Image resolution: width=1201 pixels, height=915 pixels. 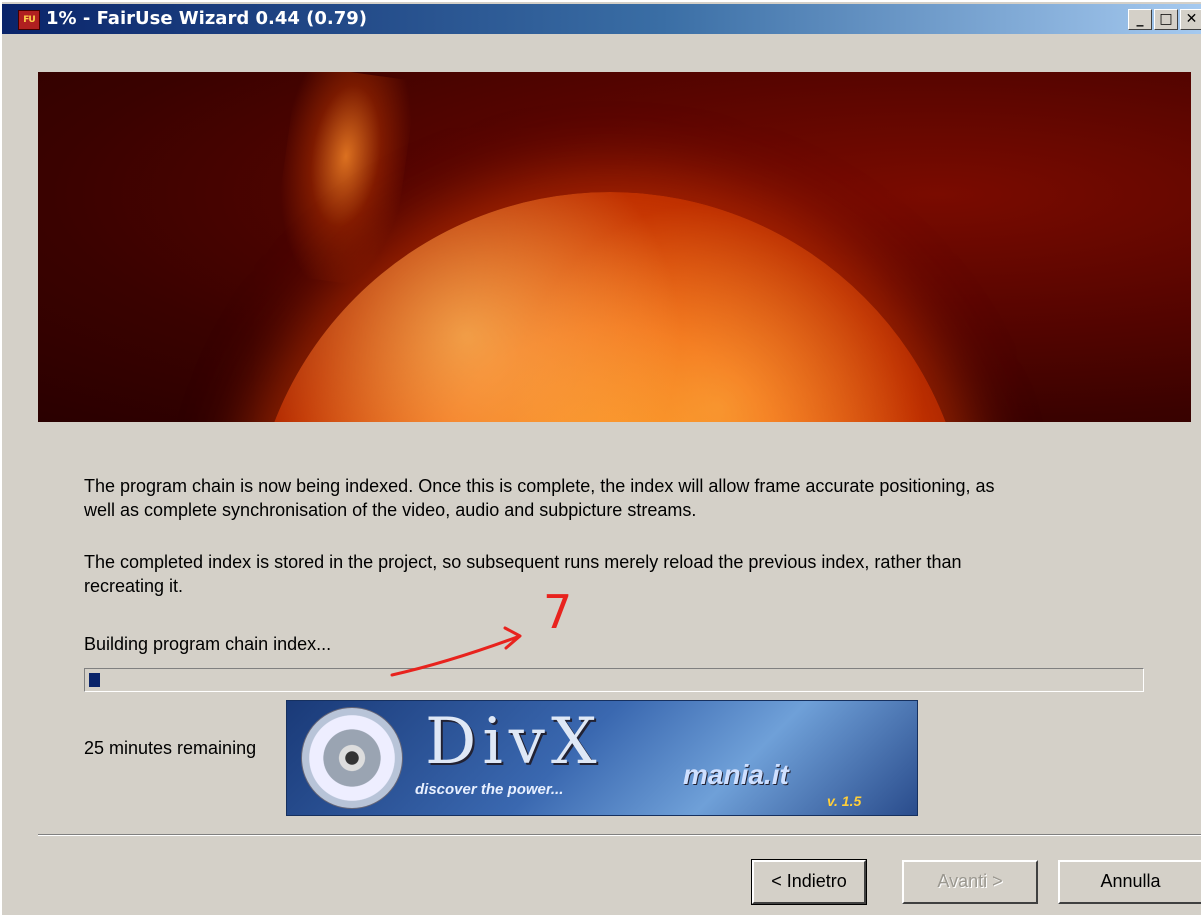 What do you see at coordinates (844, 801) in the screenshot?
I see `banner-version: v. 1.5` at bounding box center [844, 801].